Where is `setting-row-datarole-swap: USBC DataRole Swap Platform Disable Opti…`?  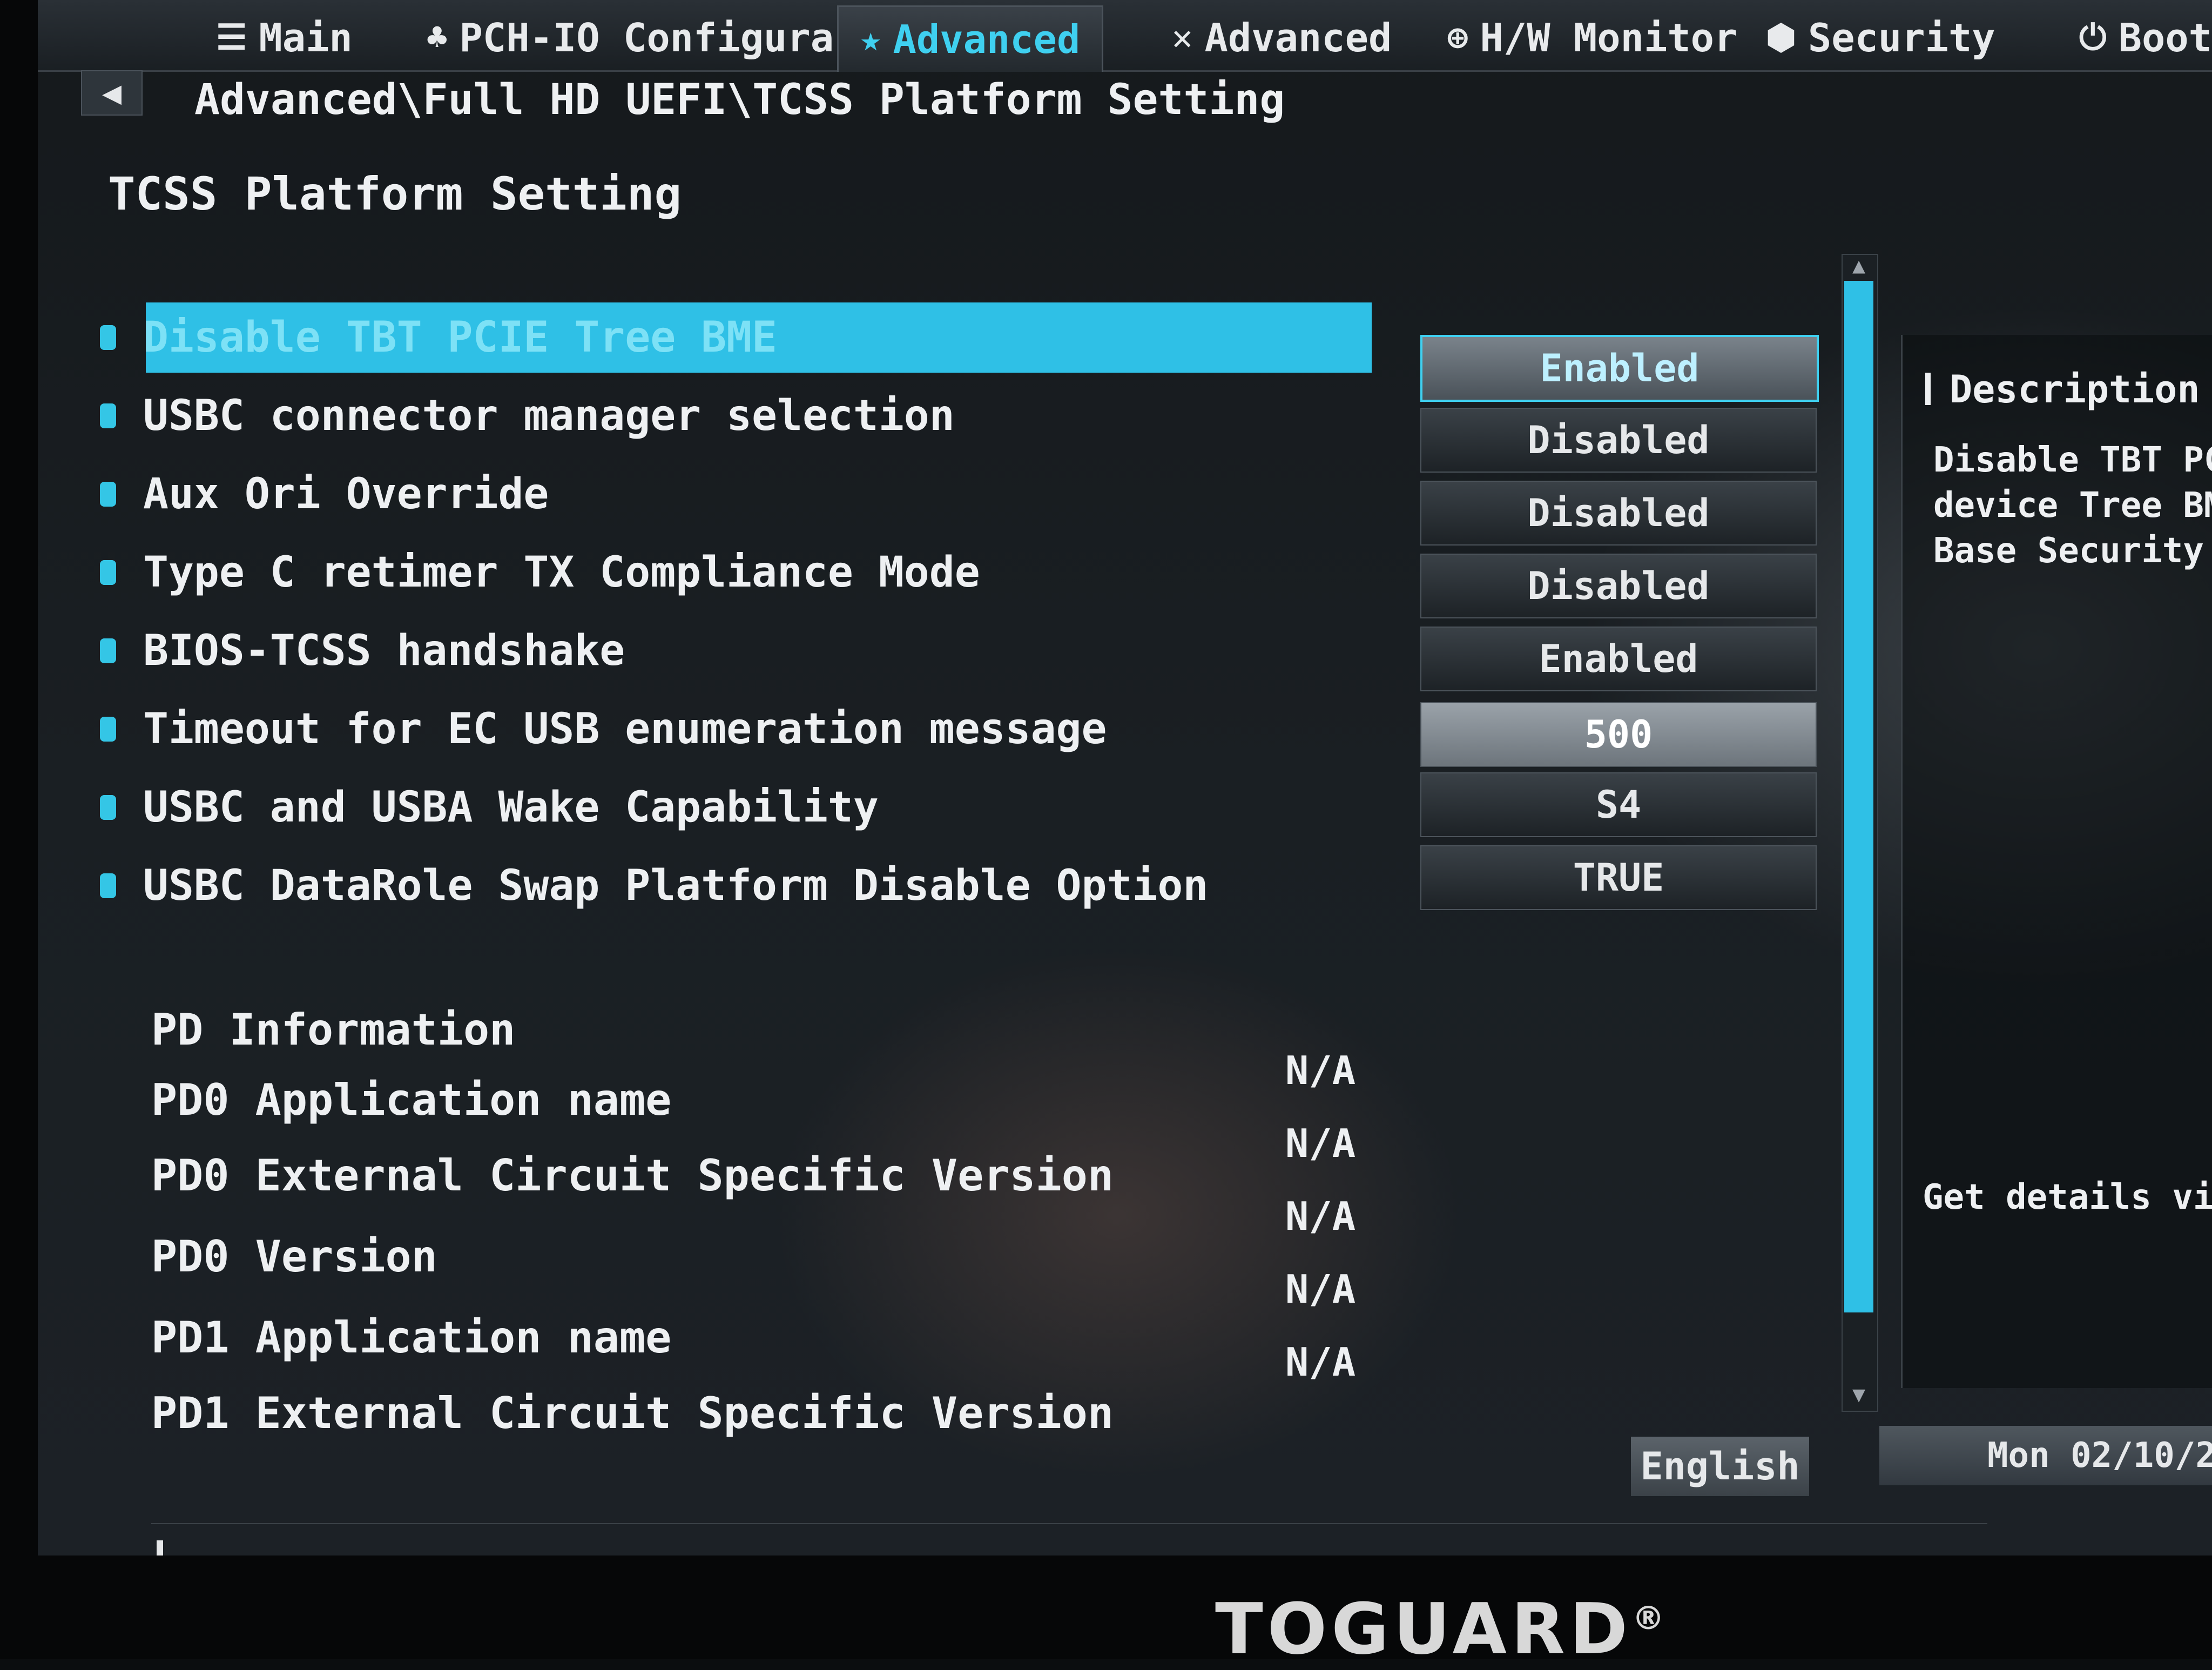
setting-row-datarole-swap: USBC DataRole Swap Platform Disable Opti… is located at coordinates (654, 886).